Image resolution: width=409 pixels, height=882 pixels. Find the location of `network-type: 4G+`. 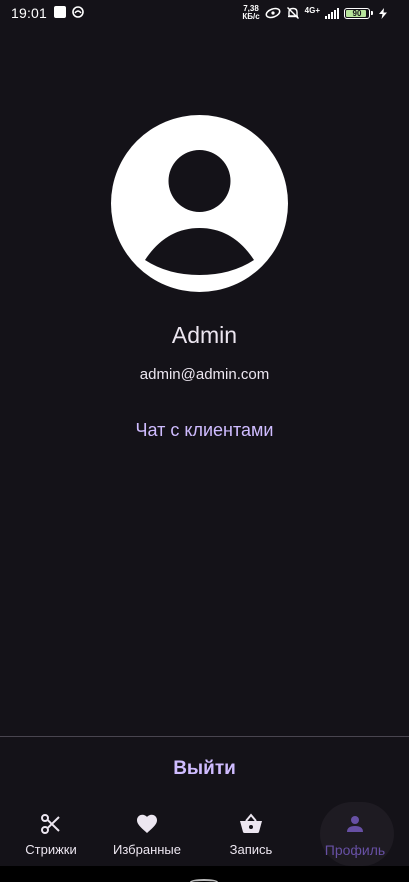

network-type: 4G+ is located at coordinates (312, 10).